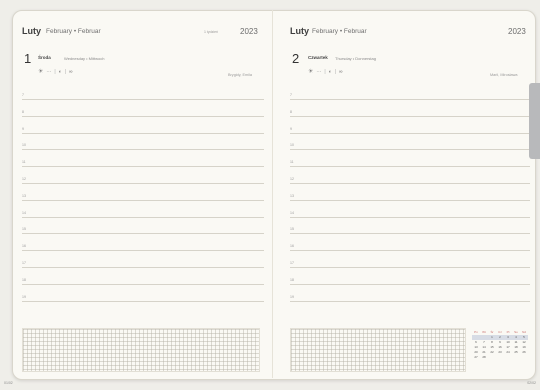 Image resolution: width=540 pixels, height=390 pixels. What do you see at coordinates (318, 57) in the screenshot?
I see `weekday-name: Czwartek` at bounding box center [318, 57].